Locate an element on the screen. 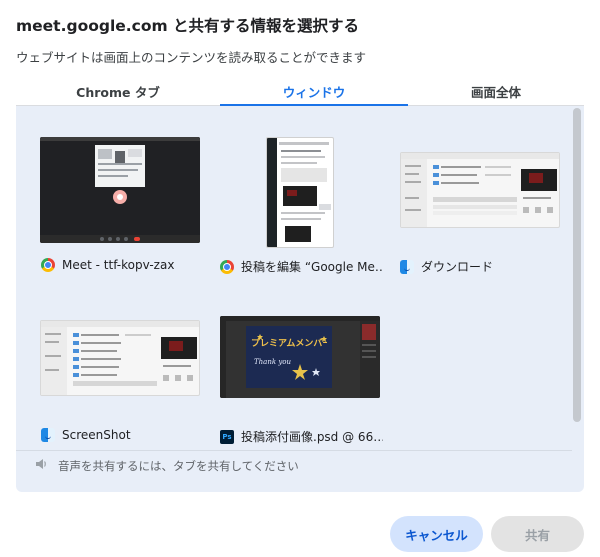 The image size is (600, 557). dialog-title: meet.google.com と共有する情報を選択する is located at coordinates (188, 26).